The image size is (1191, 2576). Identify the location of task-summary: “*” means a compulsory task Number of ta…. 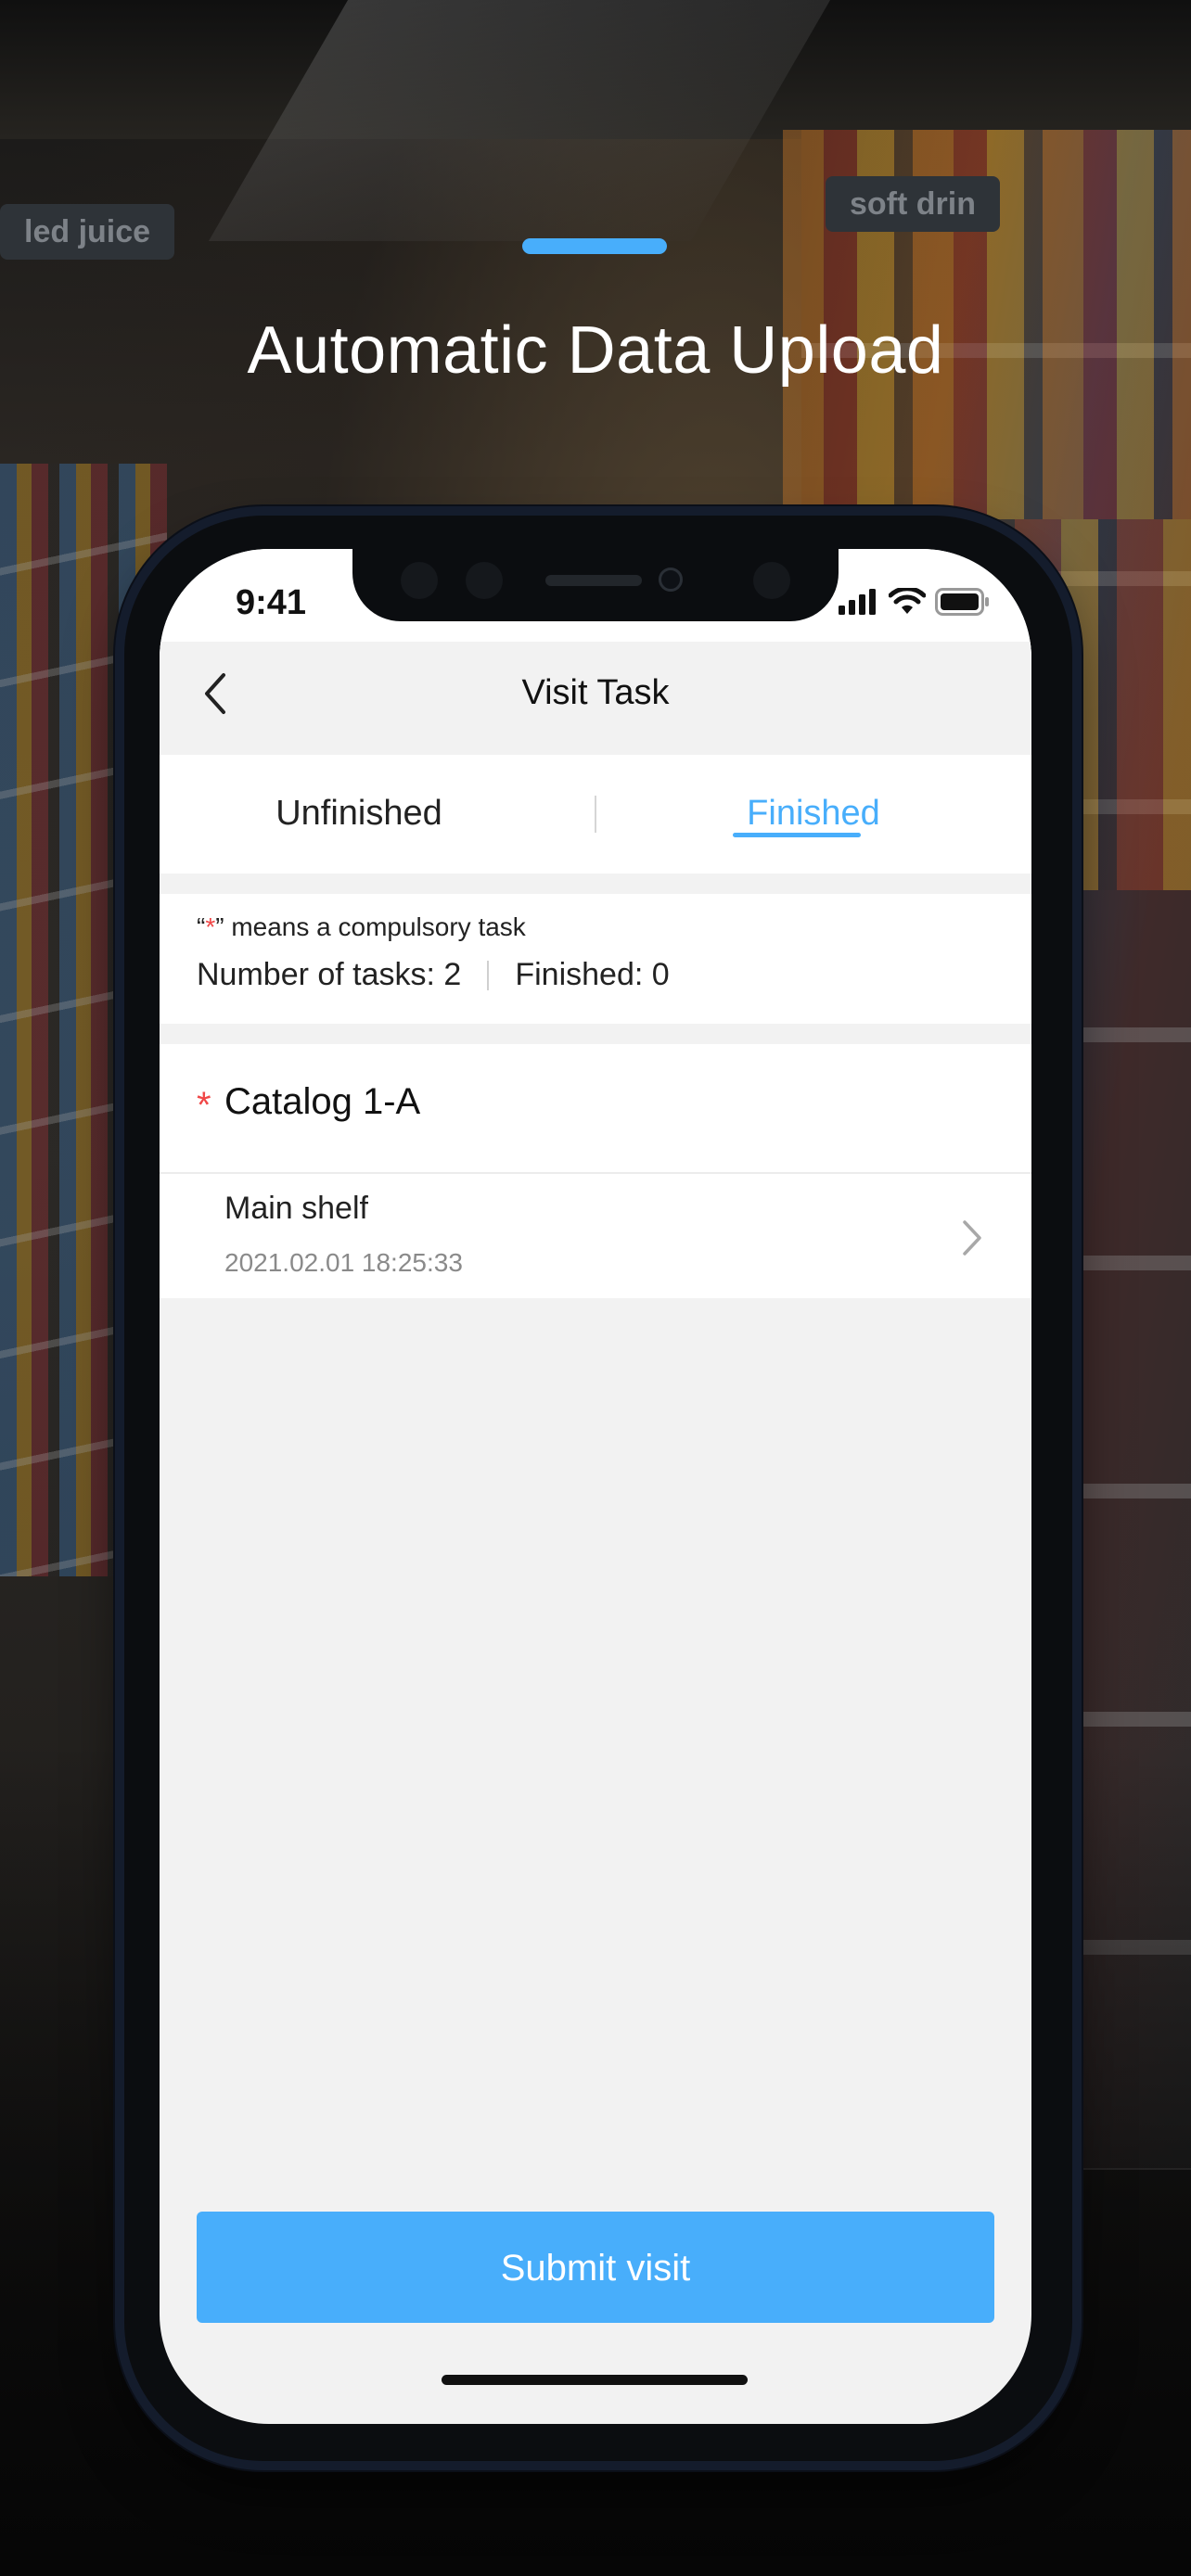
(595, 959).